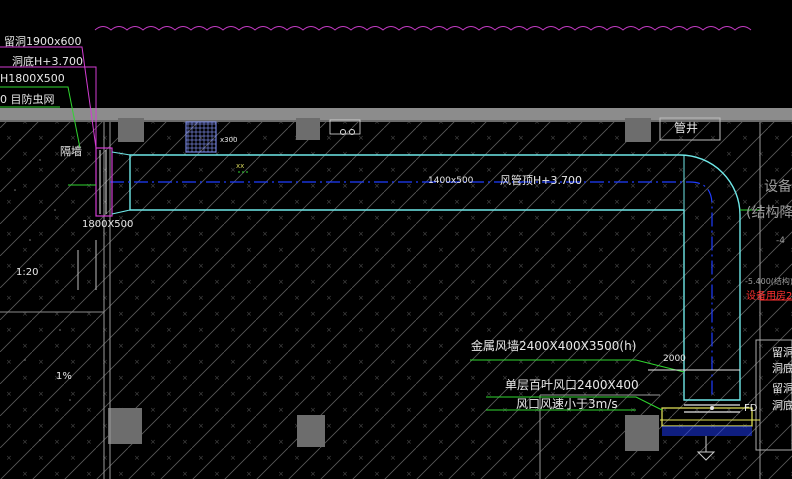  Describe the element at coordinates (686, 128) in the screenshot. I see `label-pipe-well: 管井` at that location.